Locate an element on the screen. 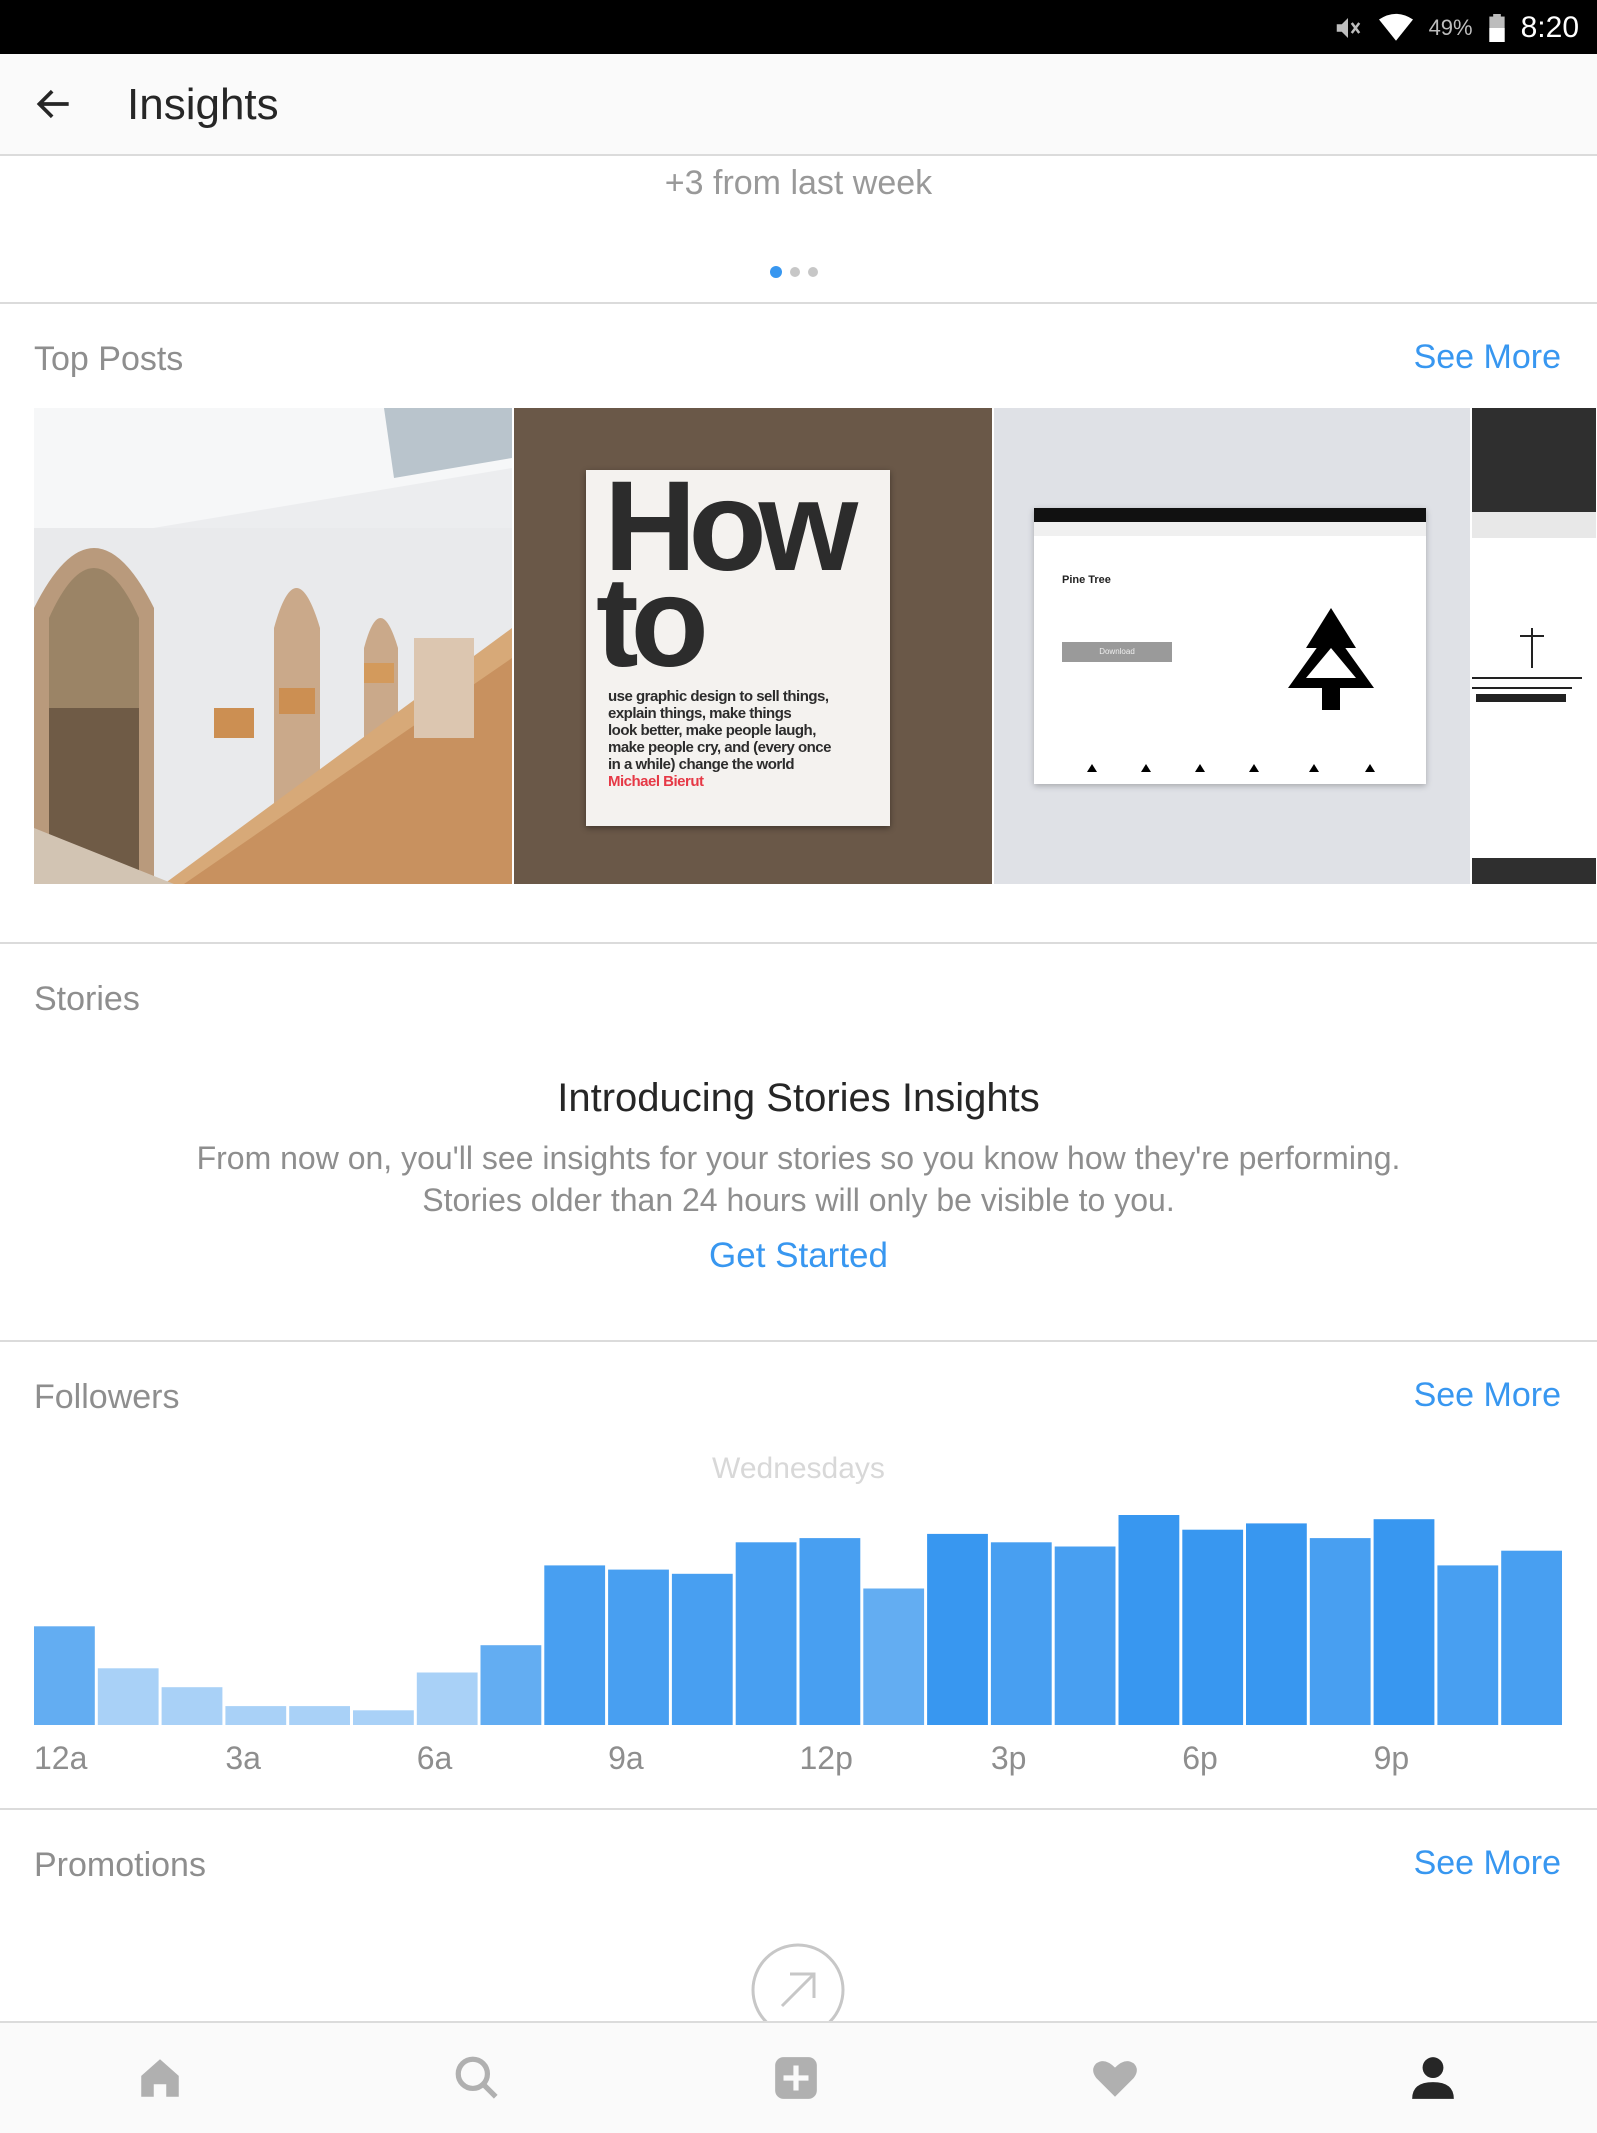  promotions-see-more-link: See More is located at coordinates (1487, 1863).